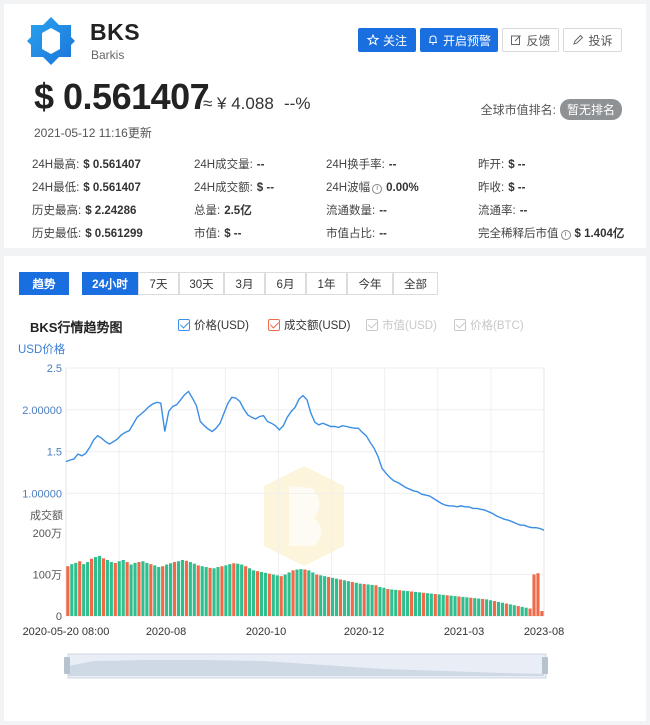 Image resolution: width=650 pixels, height=725 pixels. What do you see at coordinates (538, 40) in the screenshot?
I see `feedback-label: 反馈` at bounding box center [538, 40].